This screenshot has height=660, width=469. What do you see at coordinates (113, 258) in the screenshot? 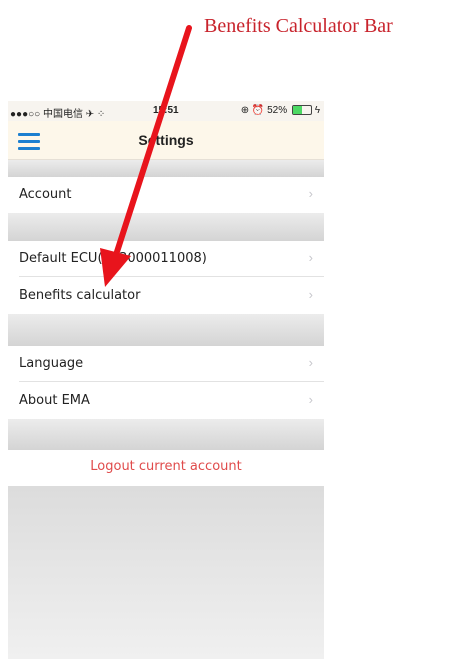
I see `row-label: Default ECU(203000011008)` at bounding box center [113, 258].